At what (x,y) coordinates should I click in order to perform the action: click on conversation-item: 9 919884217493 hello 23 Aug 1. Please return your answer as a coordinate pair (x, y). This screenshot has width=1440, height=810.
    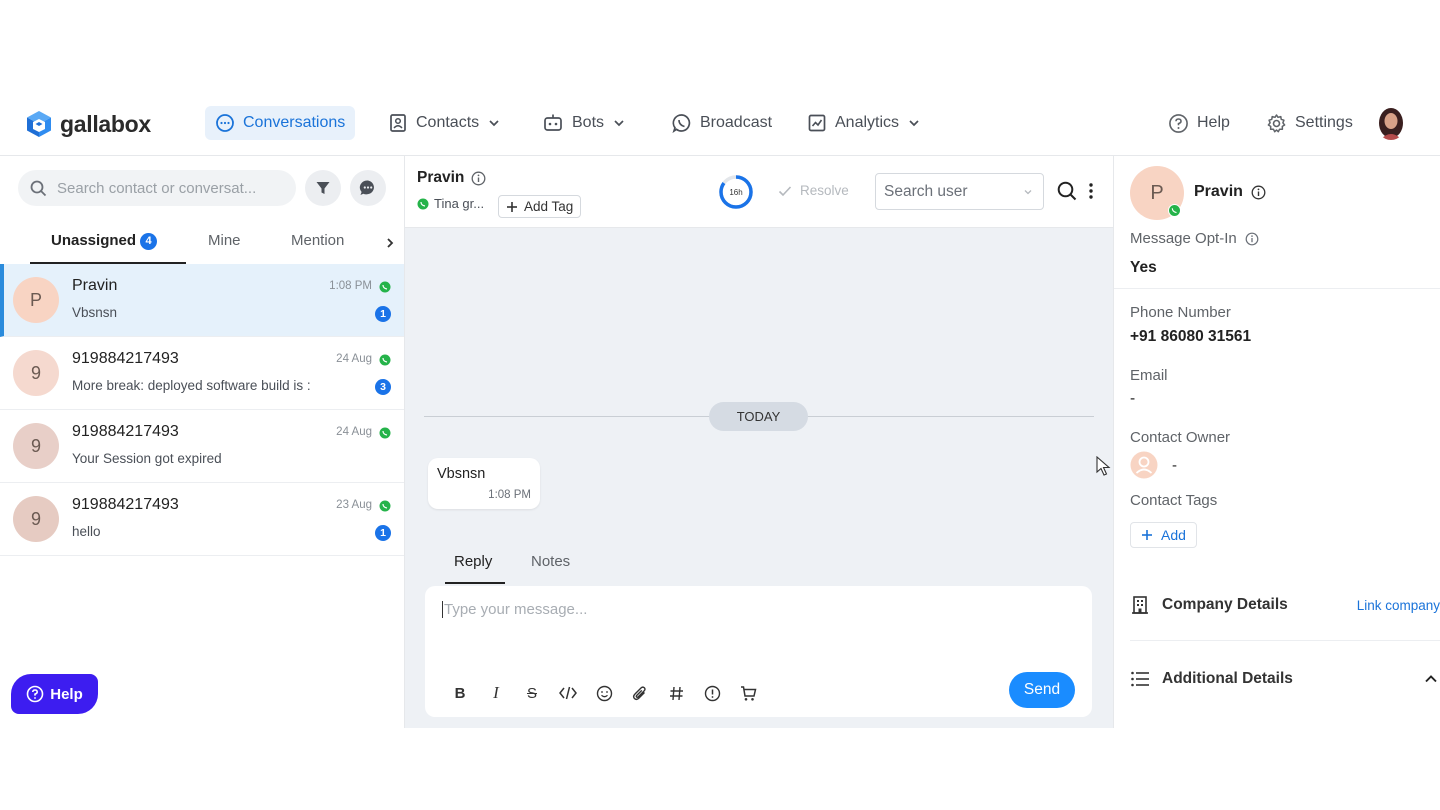
    Looking at the image, I should click on (202, 519).